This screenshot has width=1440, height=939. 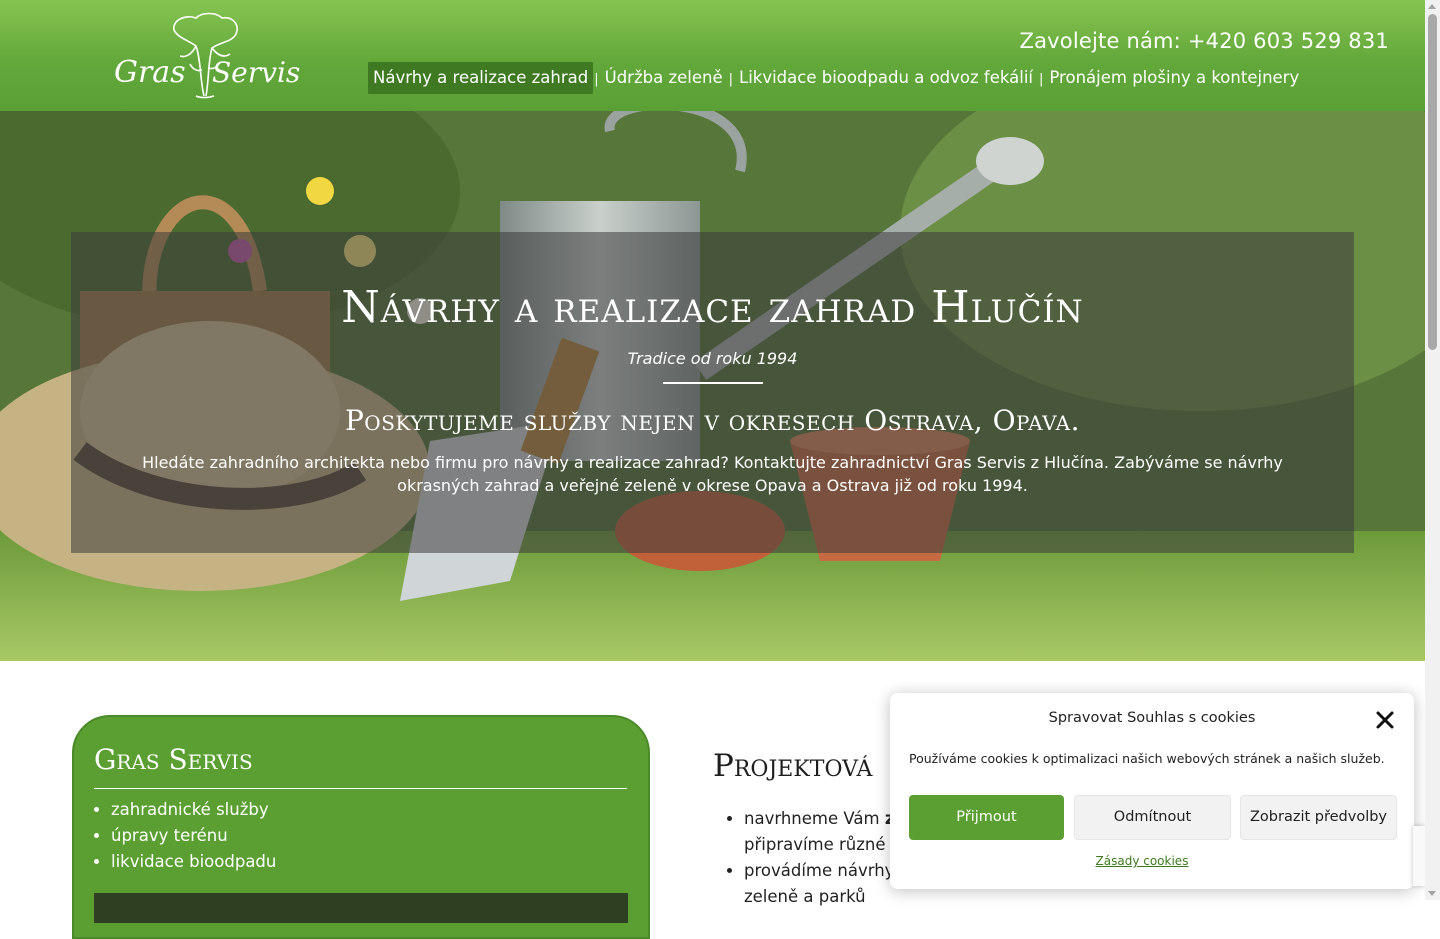 I want to click on nav-item-garden-design: Návrhy a realizace zahrad, so click(x=481, y=78).